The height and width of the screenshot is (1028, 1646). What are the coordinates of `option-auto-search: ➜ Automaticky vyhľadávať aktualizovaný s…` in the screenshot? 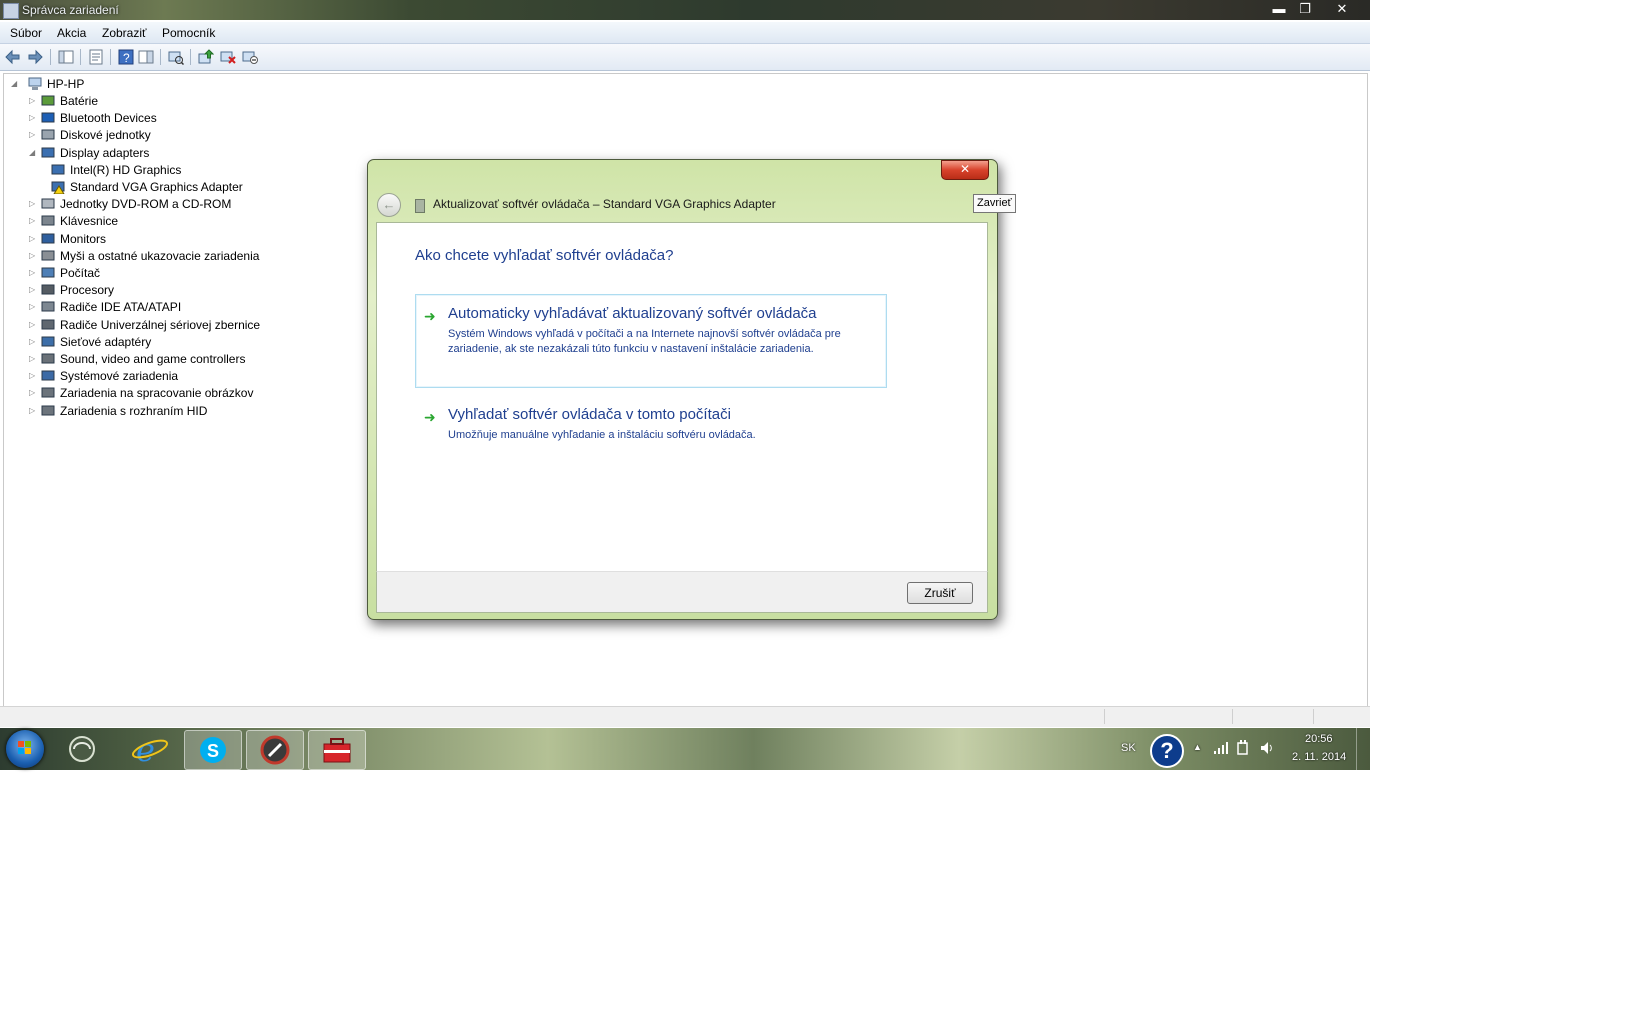 It's located at (651, 341).